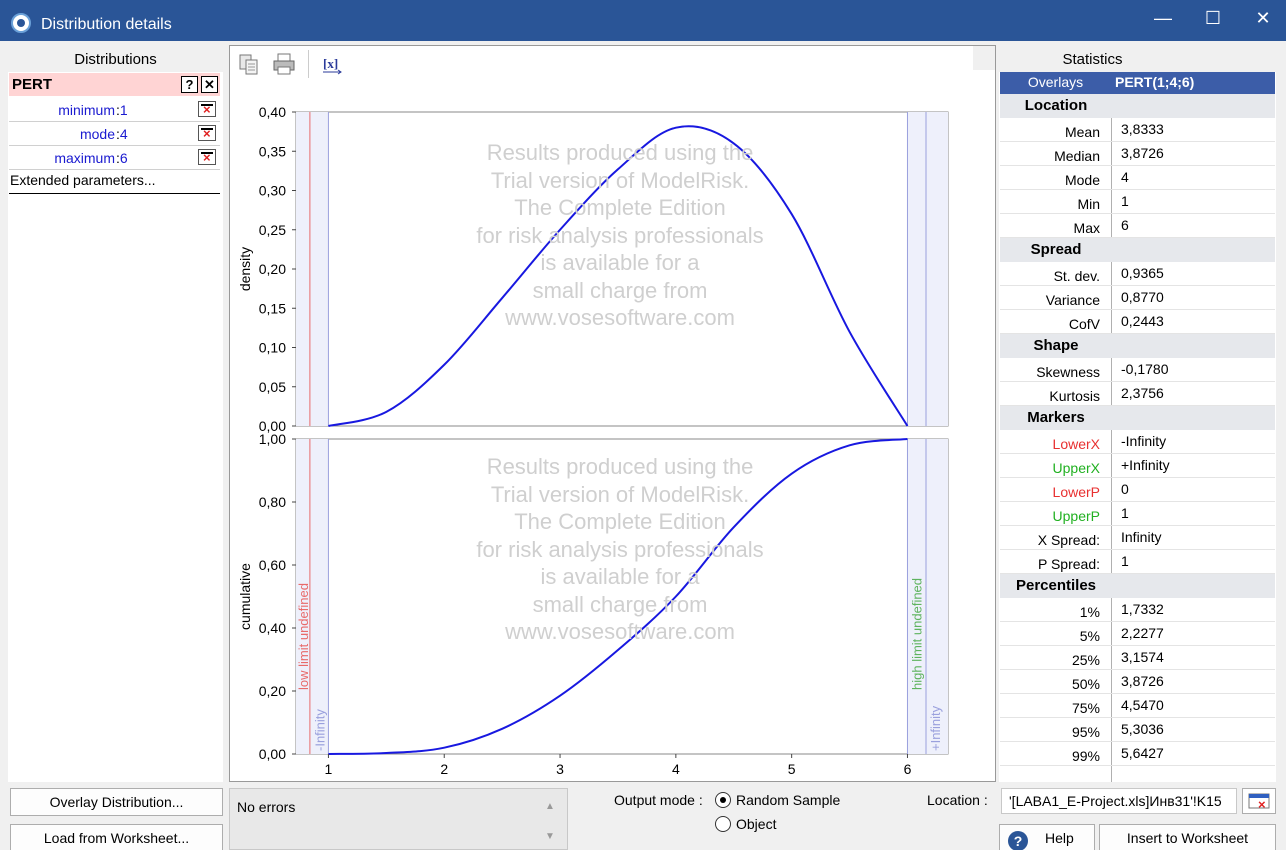  What do you see at coordinates (1155, 82) in the screenshot?
I see `overlays-value: PERT(1;4;6)` at bounding box center [1155, 82].